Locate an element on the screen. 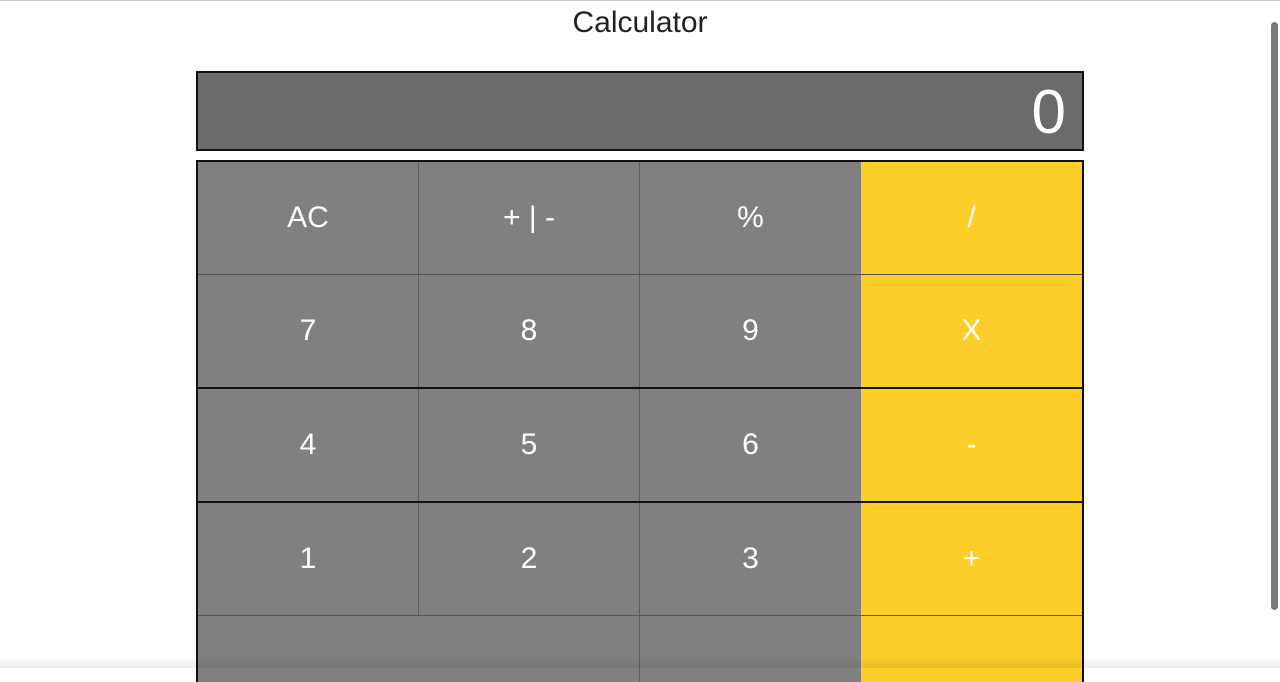 This screenshot has height=682, width=1280. calculator-display: 0 is located at coordinates (640, 111).